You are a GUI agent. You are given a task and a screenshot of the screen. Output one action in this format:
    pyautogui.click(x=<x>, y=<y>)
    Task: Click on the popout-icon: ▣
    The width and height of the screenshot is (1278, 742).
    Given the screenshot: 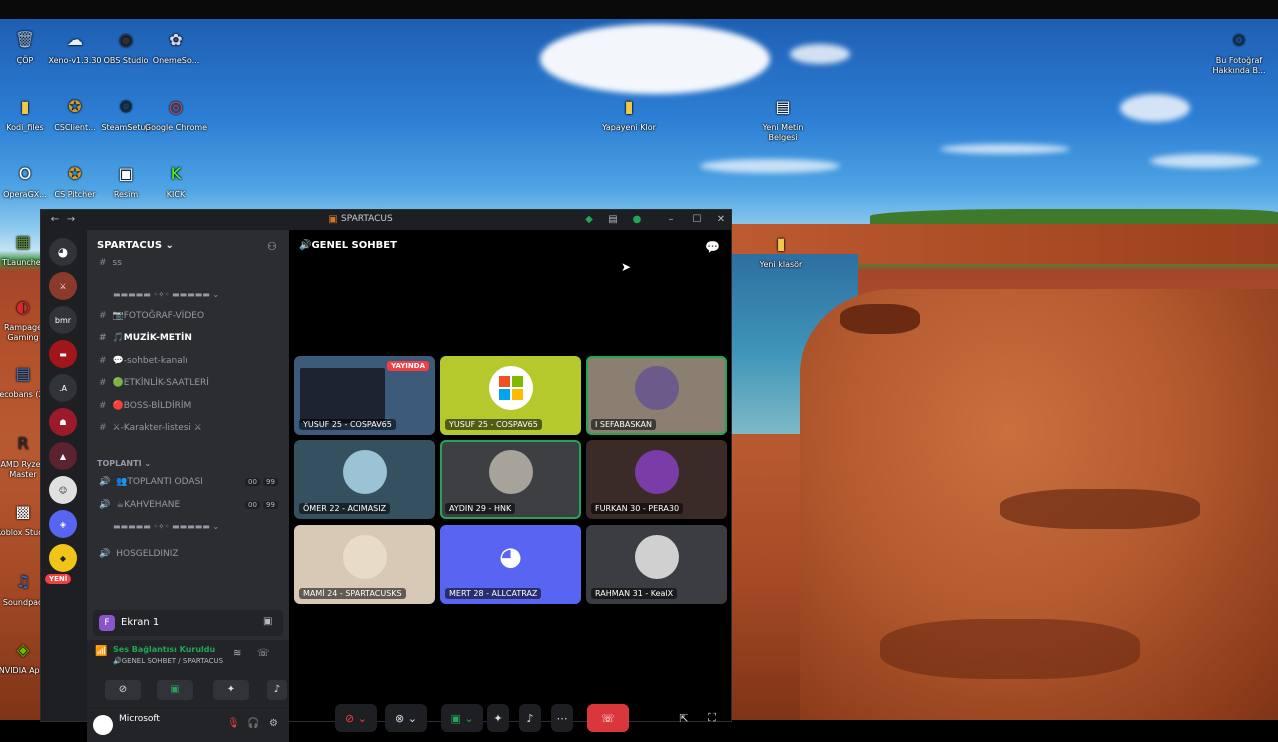 What is the action you would take?
    pyautogui.click(x=267, y=621)
    